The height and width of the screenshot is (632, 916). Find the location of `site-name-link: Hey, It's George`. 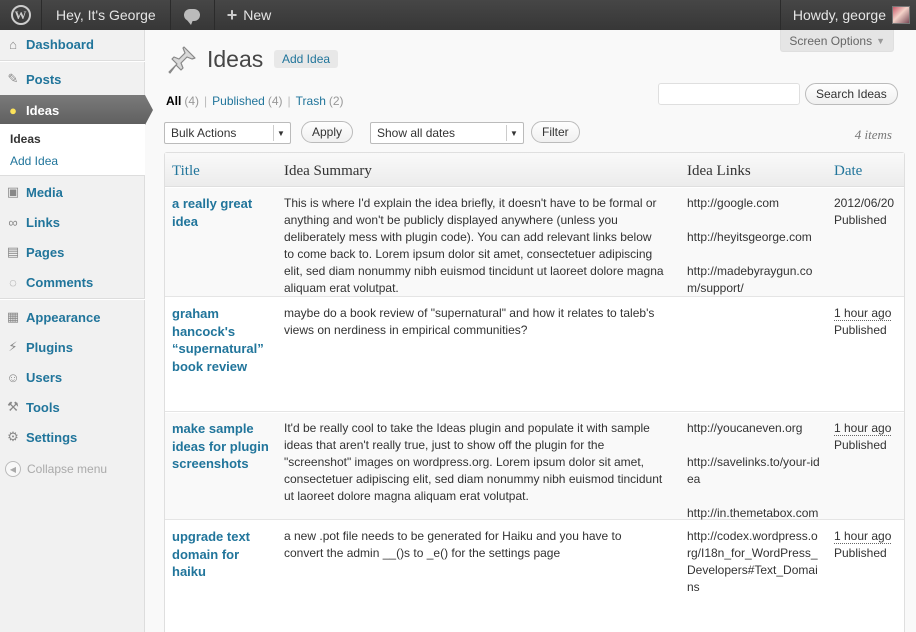

site-name-link: Hey, It's George is located at coordinates (106, 15).